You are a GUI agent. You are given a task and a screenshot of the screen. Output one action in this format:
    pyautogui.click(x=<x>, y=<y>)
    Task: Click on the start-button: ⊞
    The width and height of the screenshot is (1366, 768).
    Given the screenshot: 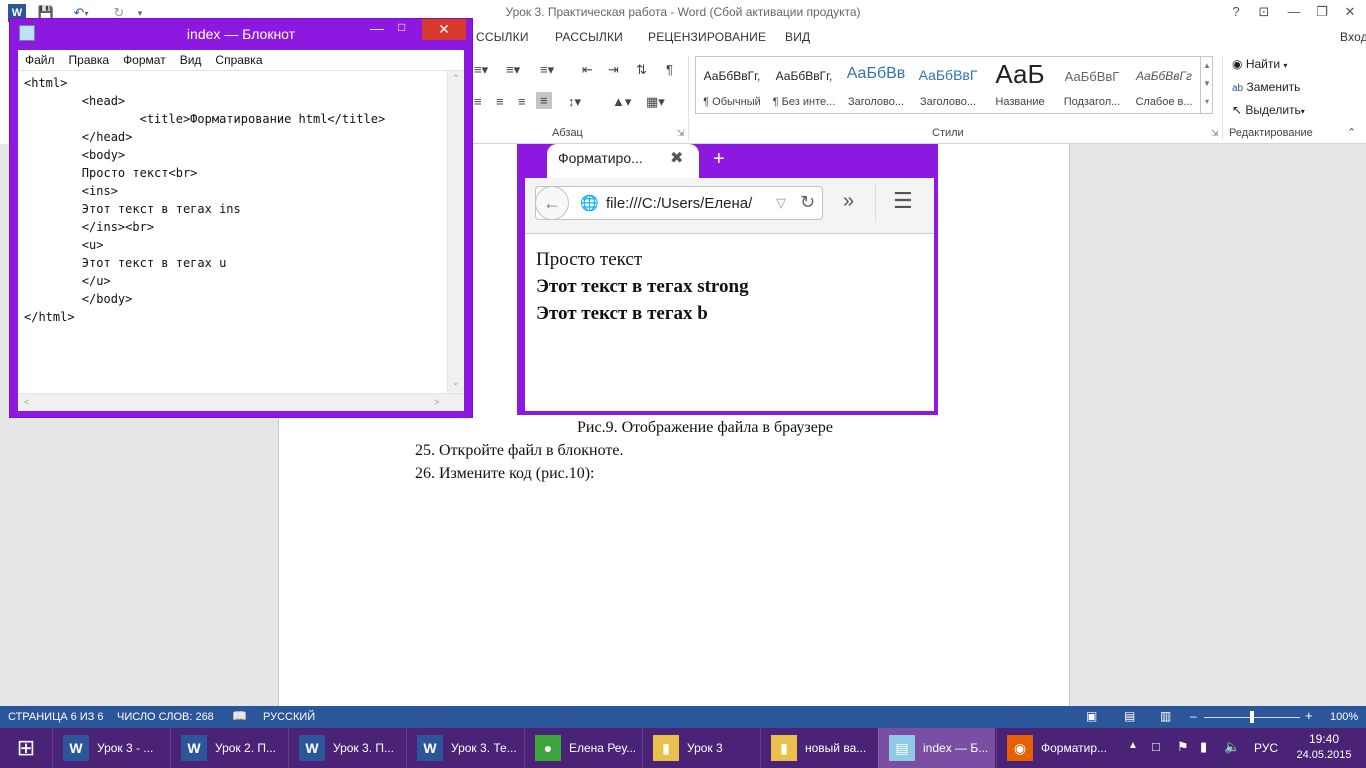 What is the action you would take?
    pyautogui.click(x=26, y=748)
    